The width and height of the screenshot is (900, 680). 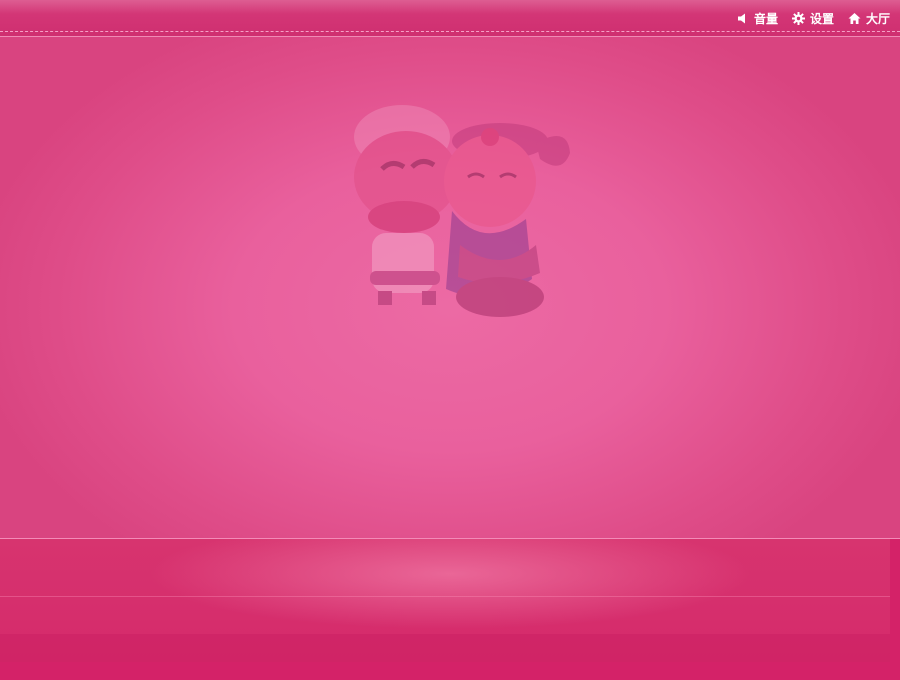 I want to click on bottom-panel-glow, so click(x=450, y=586).